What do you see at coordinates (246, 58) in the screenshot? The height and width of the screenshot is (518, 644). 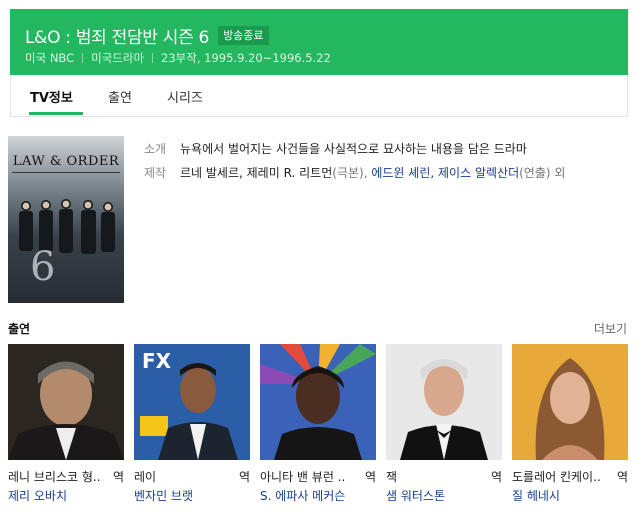 I see `meta-episodes: 23부작, 1995.9.20~1996.5.22` at bounding box center [246, 58].